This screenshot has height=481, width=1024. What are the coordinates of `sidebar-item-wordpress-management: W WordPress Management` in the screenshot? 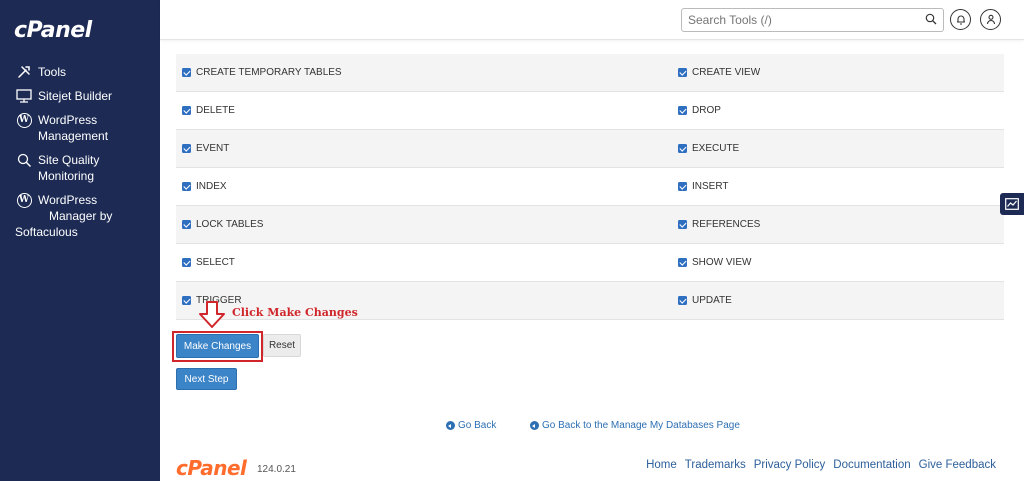 It's located at (80, 128).